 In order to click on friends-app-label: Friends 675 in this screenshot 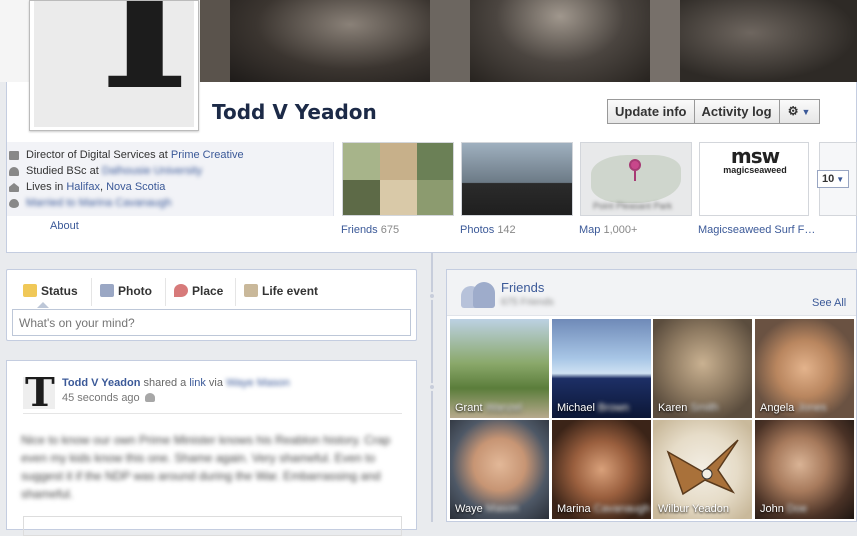, I will do `click(370, 230)`.